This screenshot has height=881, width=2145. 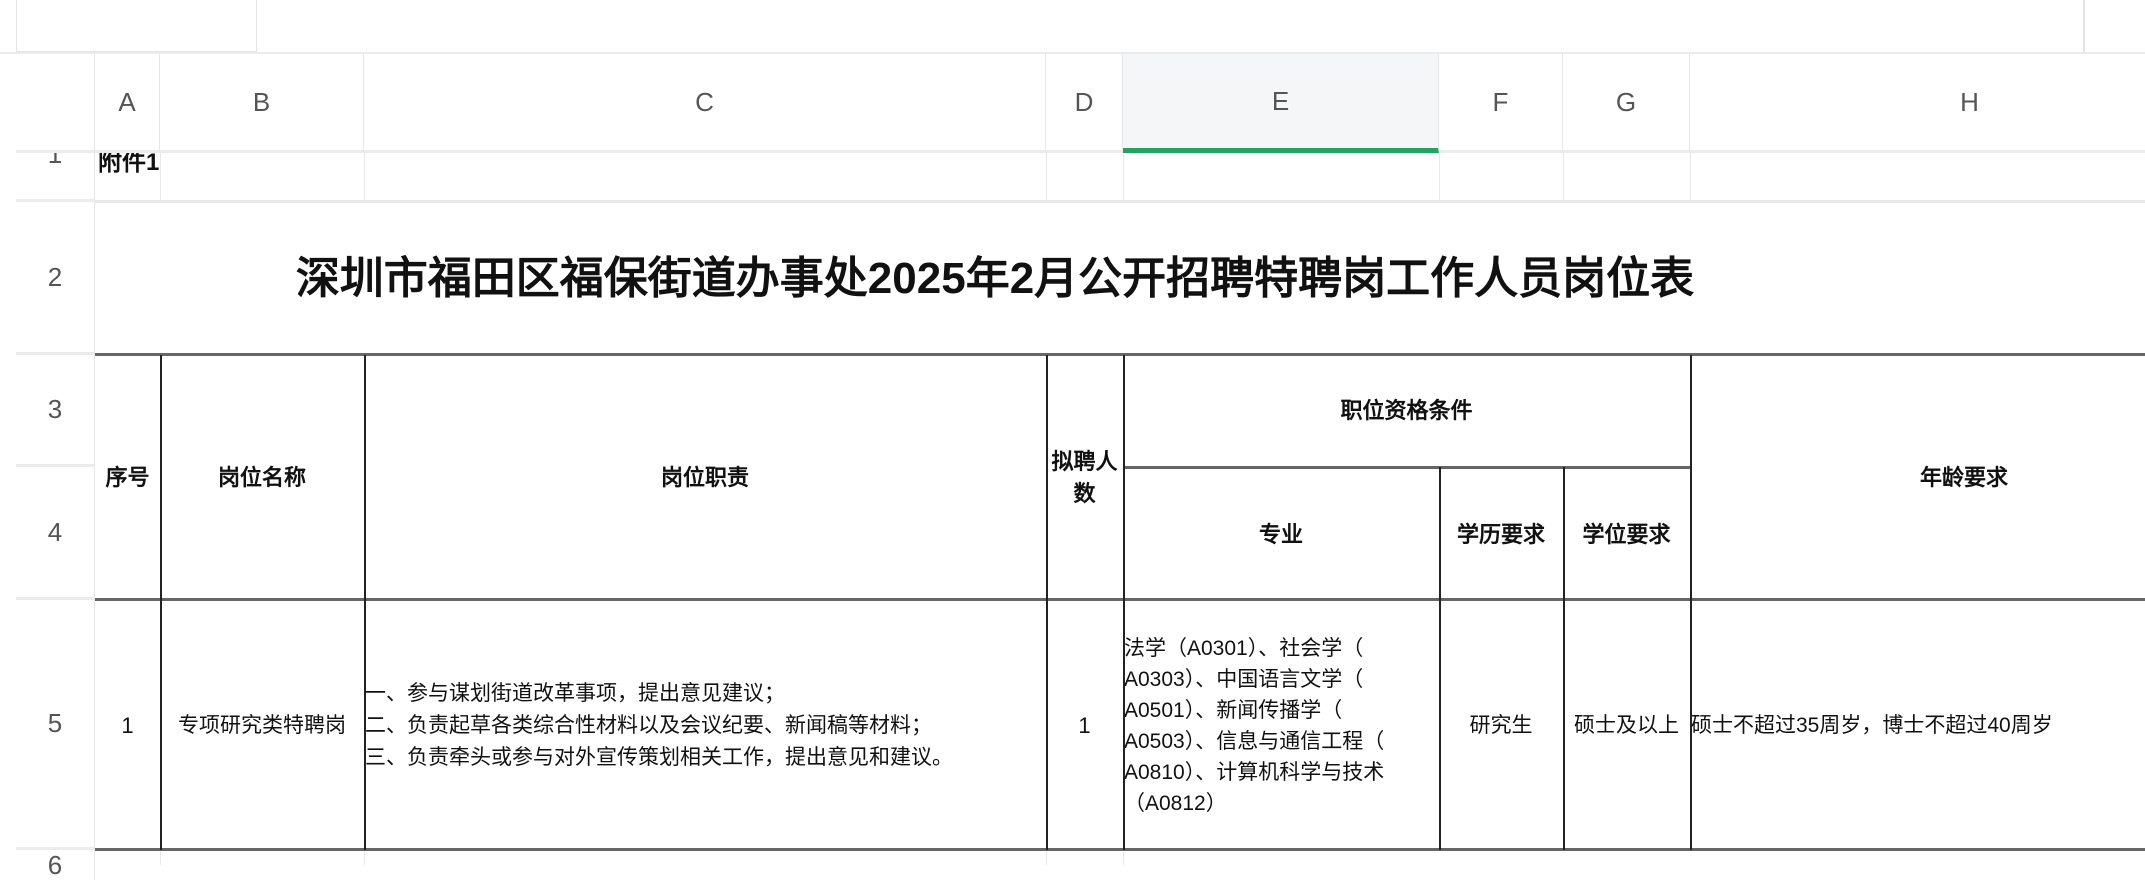 What do you see at coordinates (1084, 478) in the screenshot?
I see `header-count: 拟聘人数` at bounding box center [1084, 478].